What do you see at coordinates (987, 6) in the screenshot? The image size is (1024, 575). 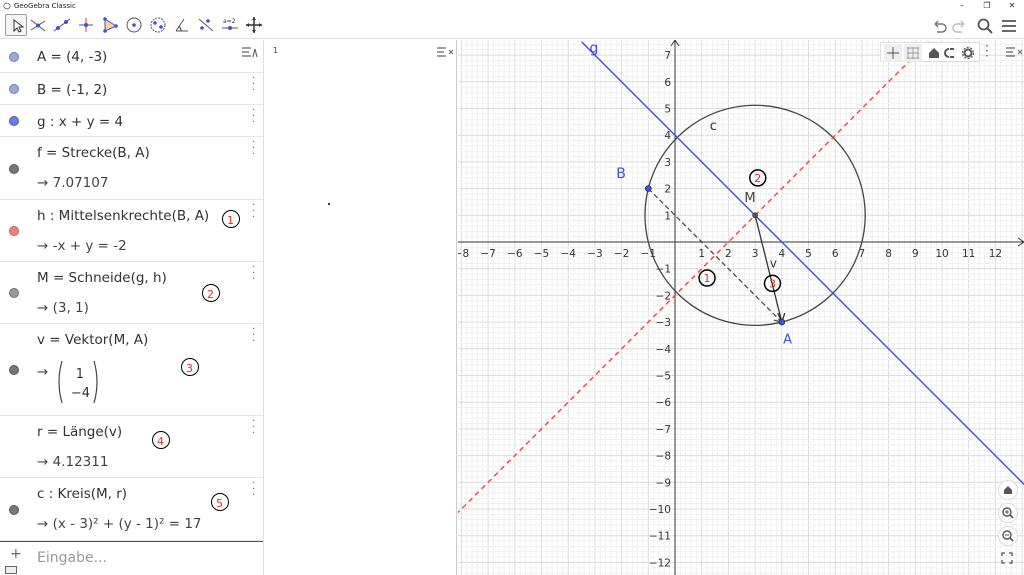 I see `maximize-button: ❐` at bounding box center [987, 6].